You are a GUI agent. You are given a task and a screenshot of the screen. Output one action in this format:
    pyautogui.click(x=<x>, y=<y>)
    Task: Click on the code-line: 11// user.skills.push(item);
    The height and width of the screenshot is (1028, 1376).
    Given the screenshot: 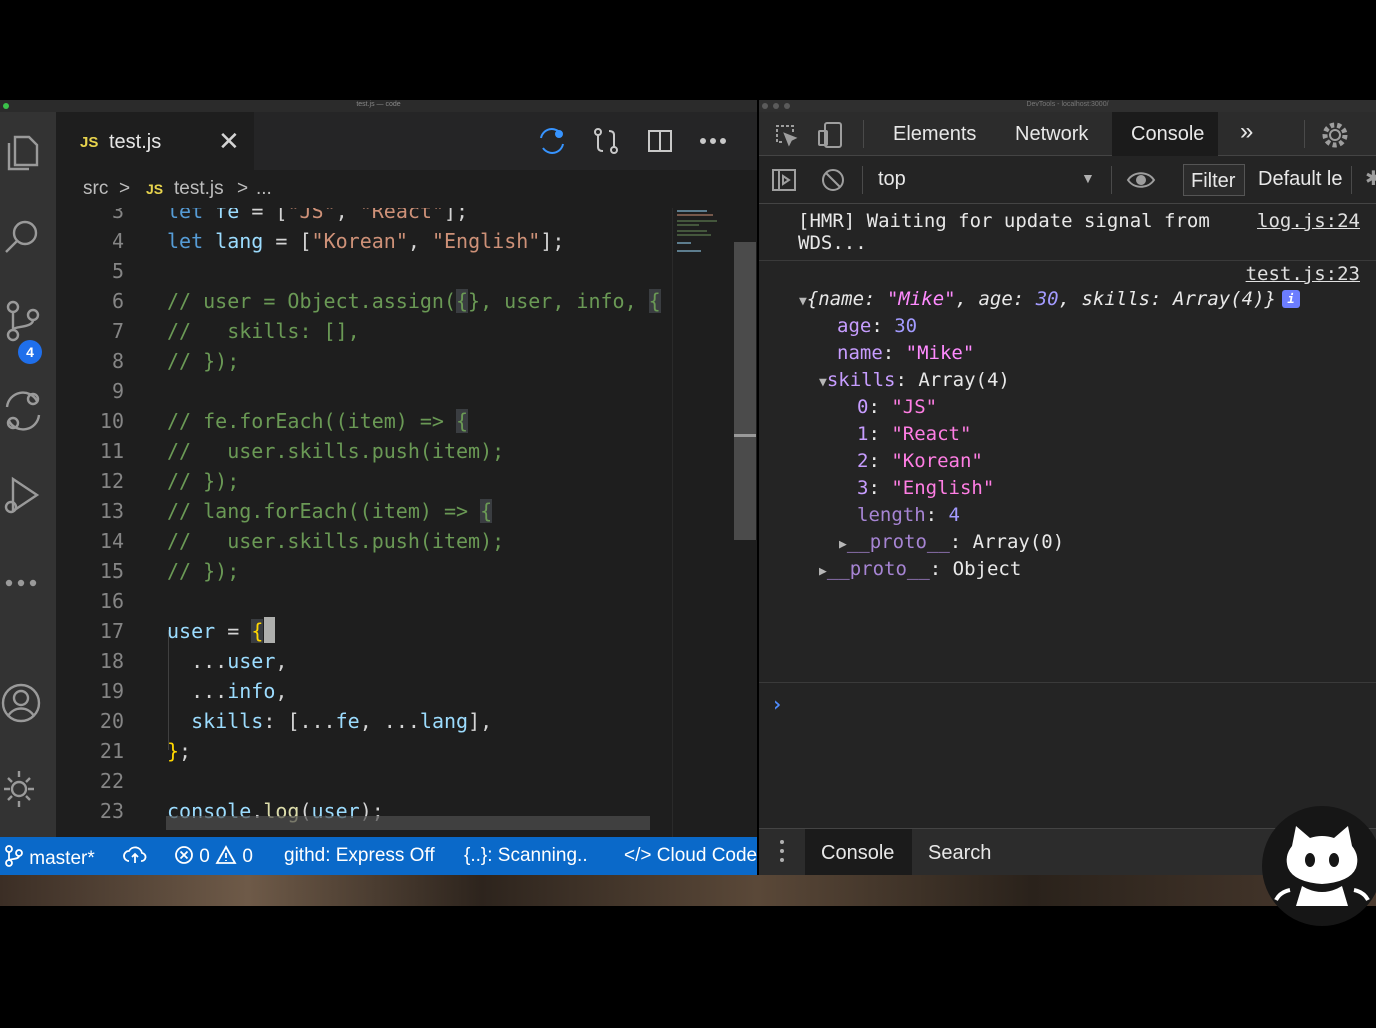 What is the action you would take?
    pyautogui.click(x=364, y=451)
    